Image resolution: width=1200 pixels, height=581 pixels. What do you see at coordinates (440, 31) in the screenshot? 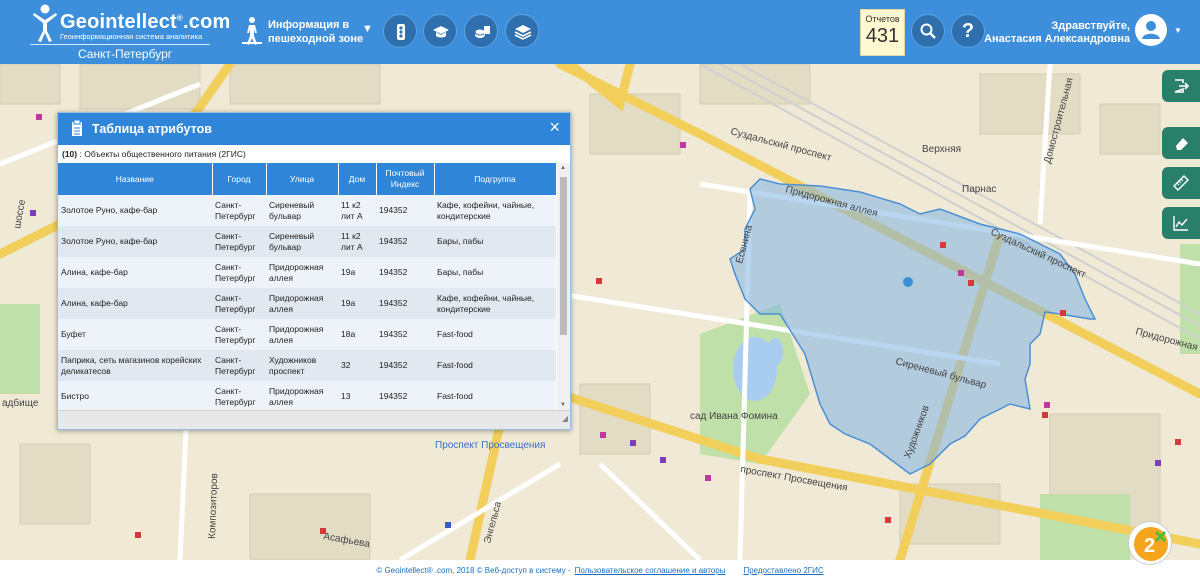
I see `education-button` at bounding box center [440, 31].